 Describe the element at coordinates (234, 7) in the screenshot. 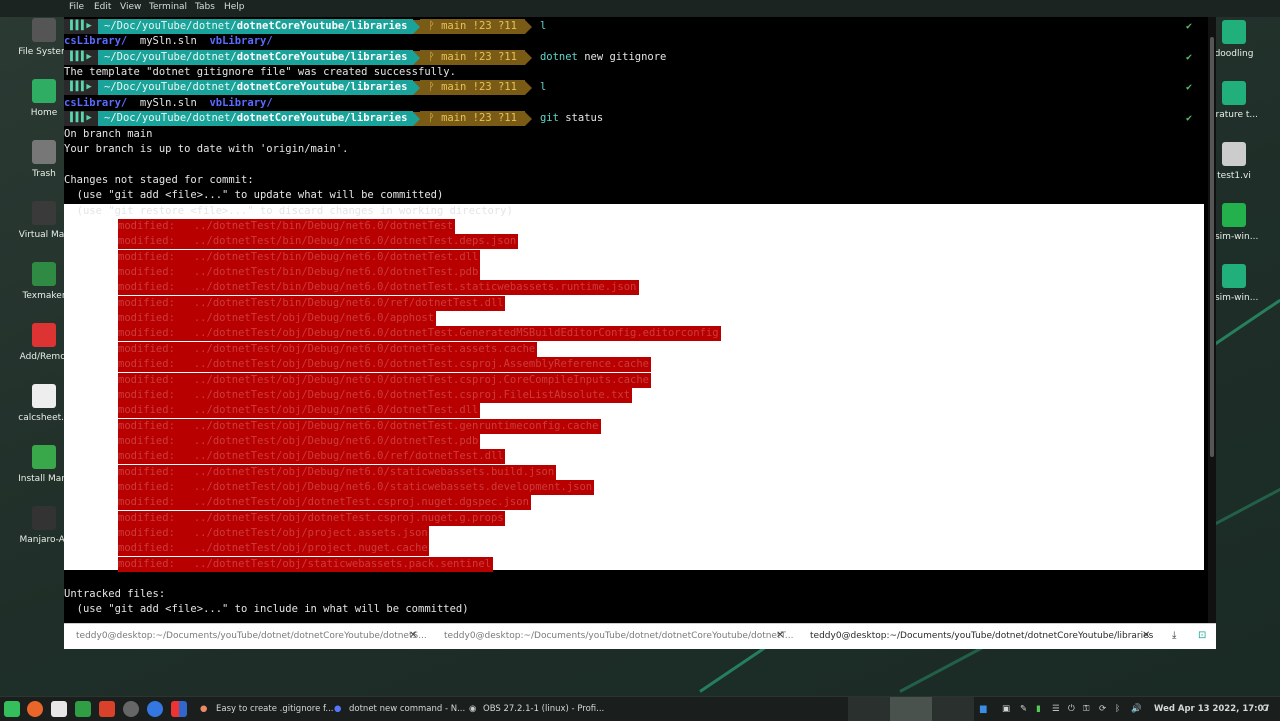

I see `menu-help: Help` at that location.